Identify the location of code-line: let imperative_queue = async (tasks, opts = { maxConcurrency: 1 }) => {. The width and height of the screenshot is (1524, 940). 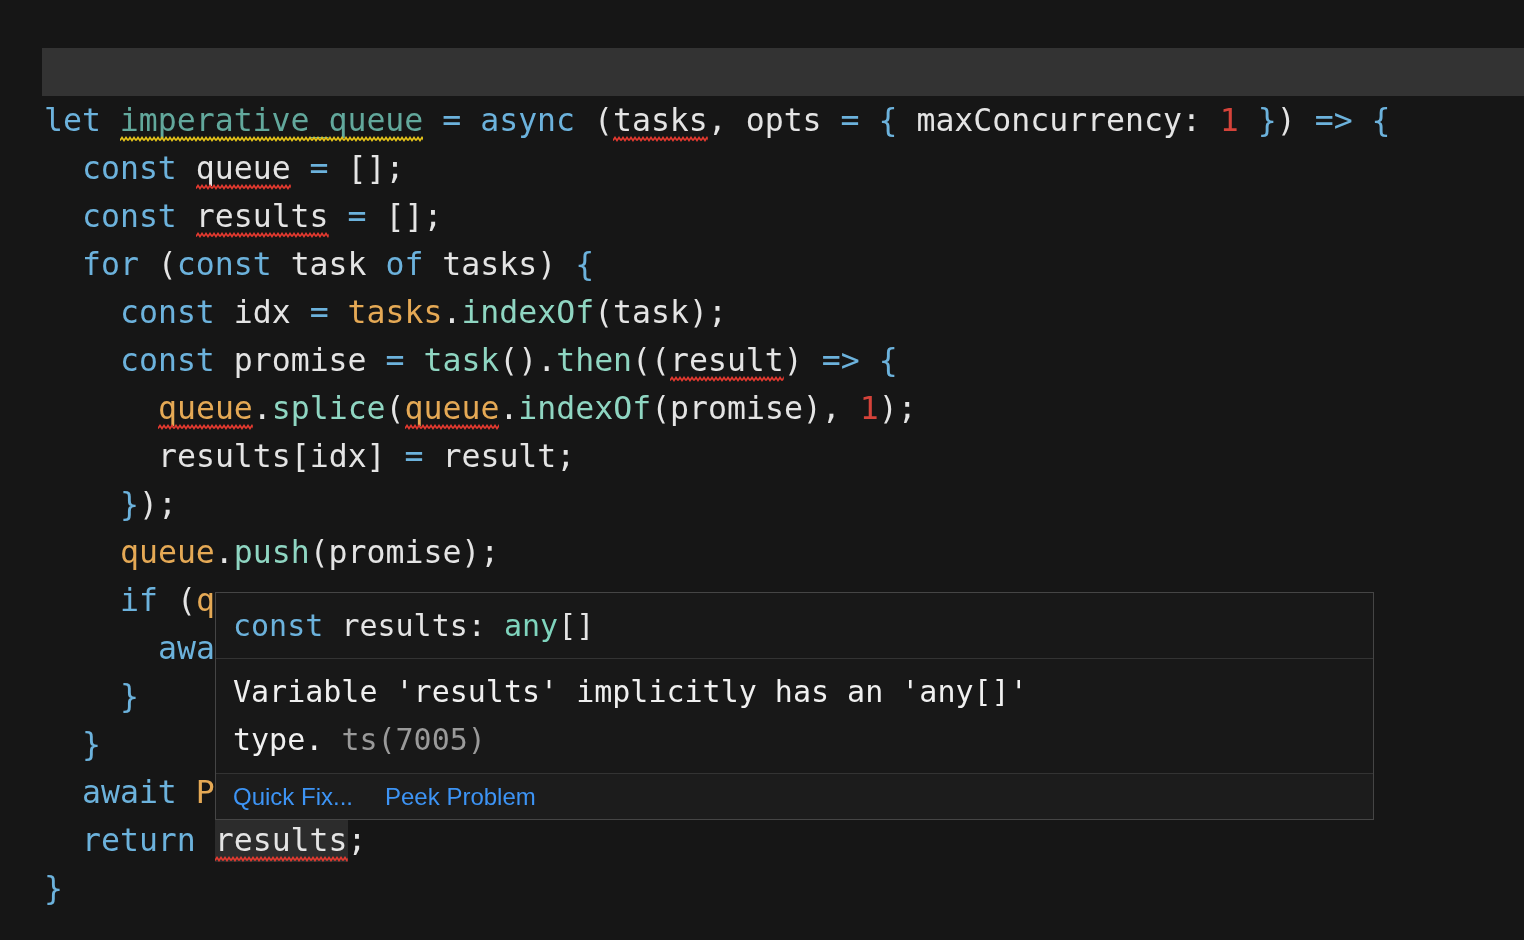
(717, 120).